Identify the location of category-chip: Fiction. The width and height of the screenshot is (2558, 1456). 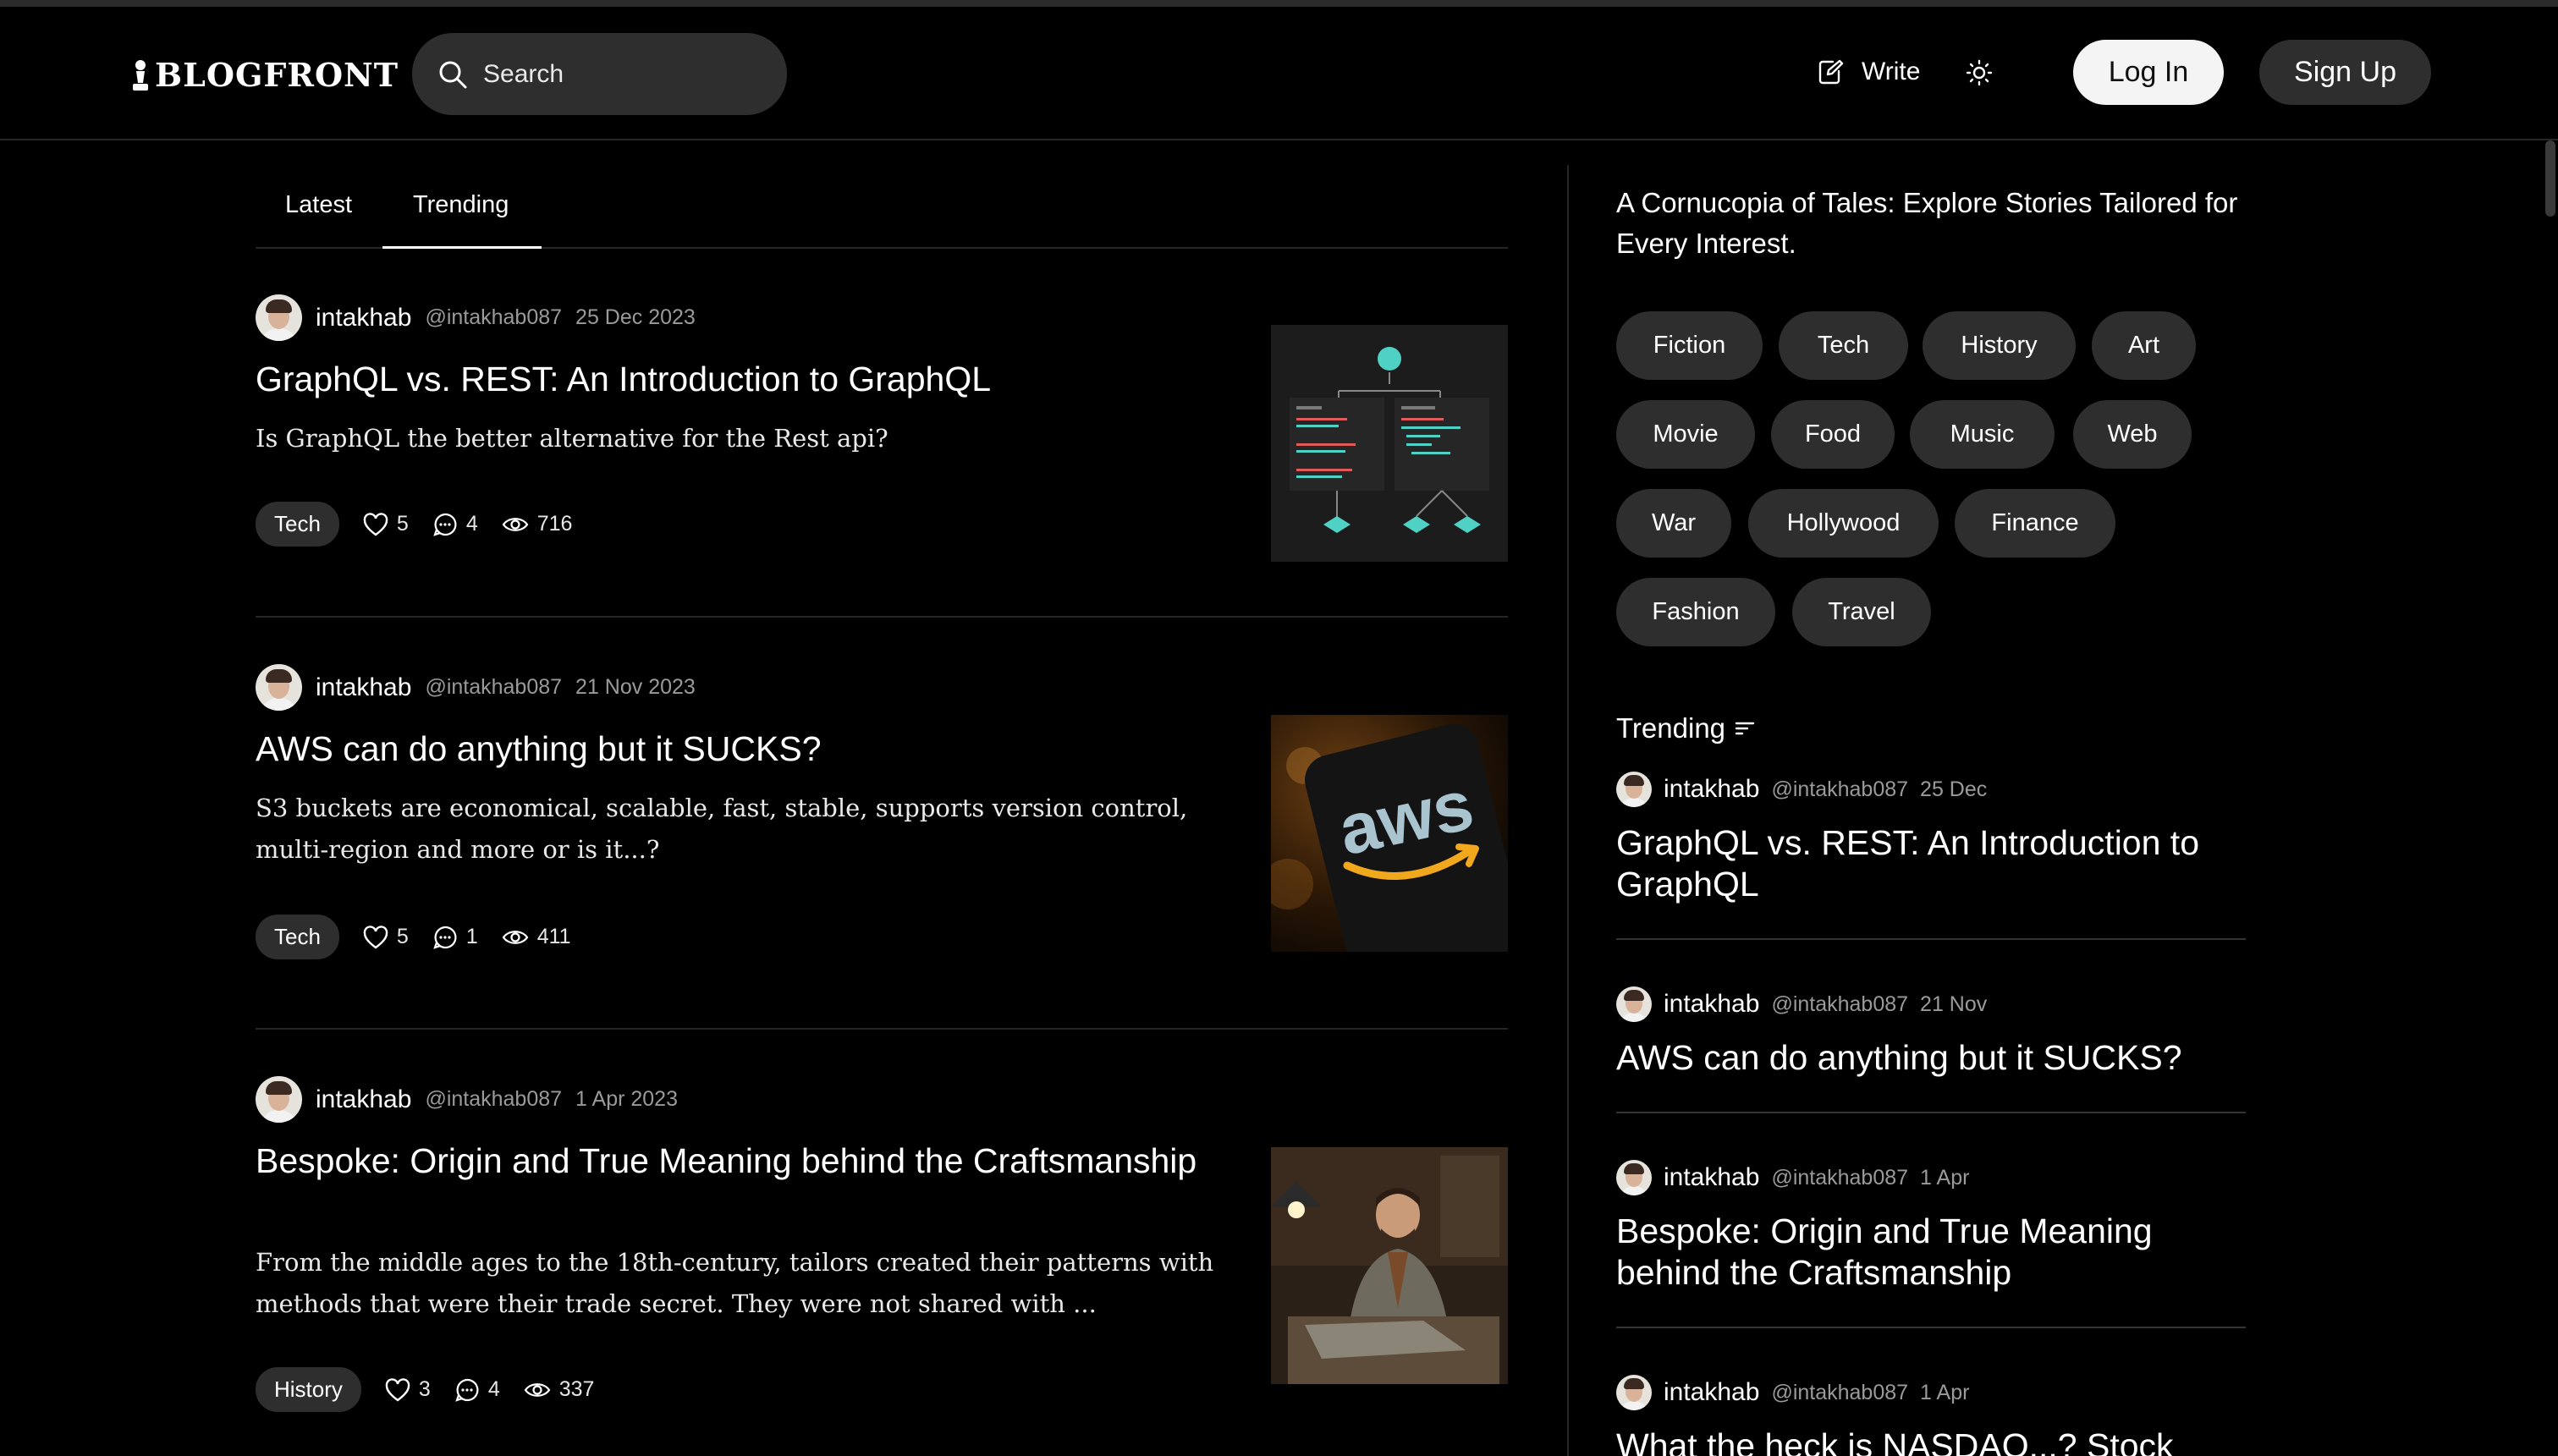
(1689, 345).